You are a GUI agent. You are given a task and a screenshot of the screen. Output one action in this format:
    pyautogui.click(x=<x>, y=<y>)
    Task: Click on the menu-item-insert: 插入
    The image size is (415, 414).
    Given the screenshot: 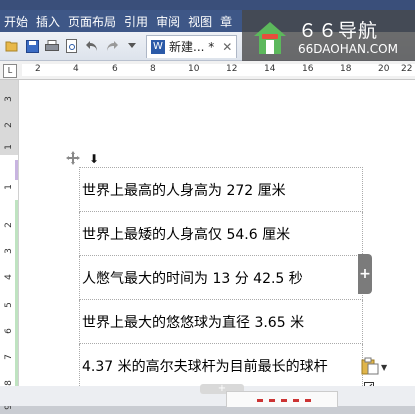 What is the action you would take?
    pyautogui.click(x=48, y=21)
    